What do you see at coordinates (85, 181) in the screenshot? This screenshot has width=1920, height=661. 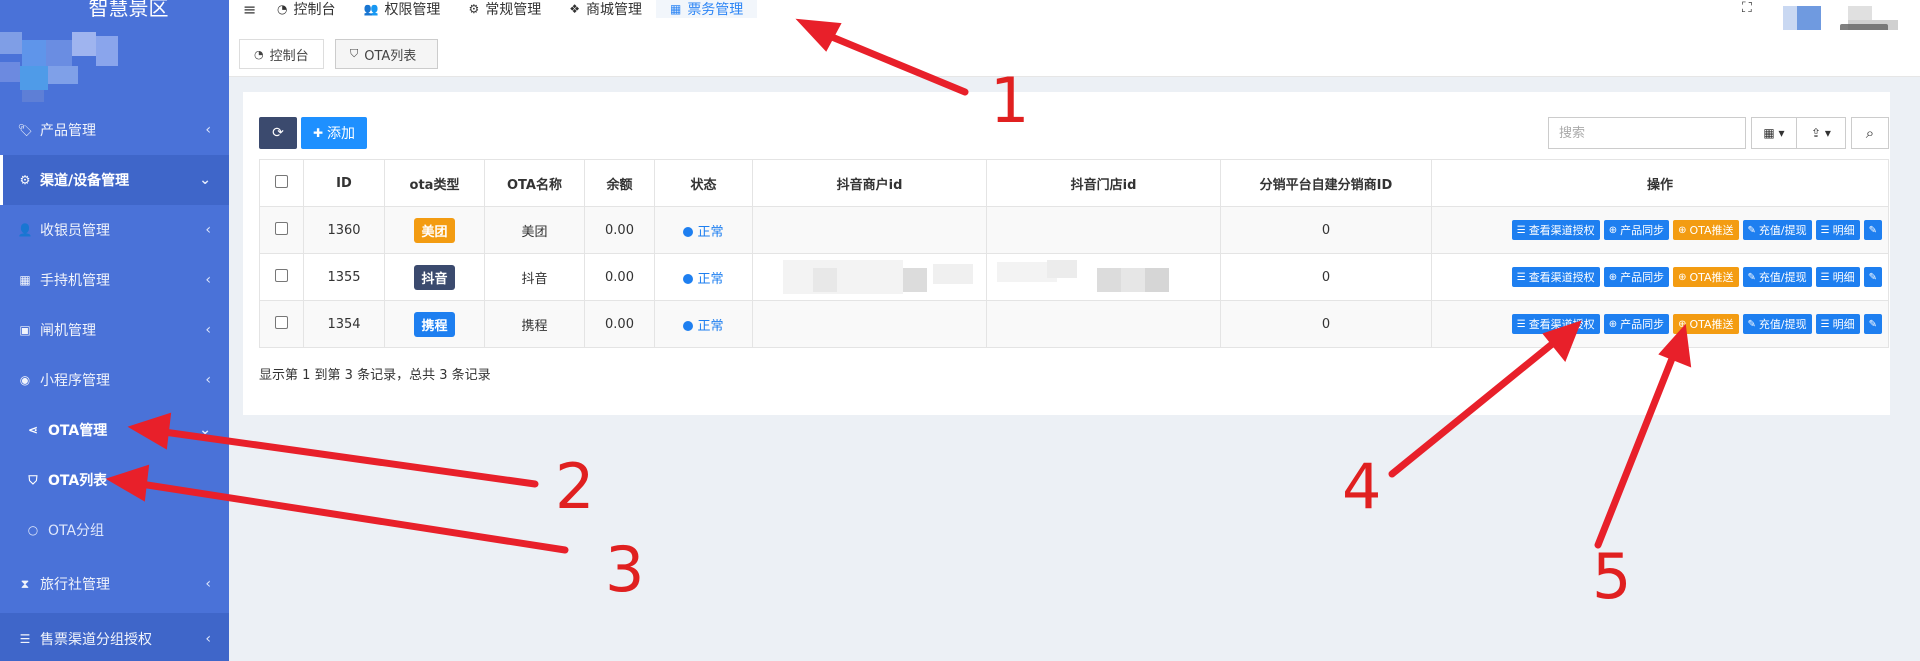 I see `sidebar-item-label: 渠道/设备管理` at bounding box center [85, 181].